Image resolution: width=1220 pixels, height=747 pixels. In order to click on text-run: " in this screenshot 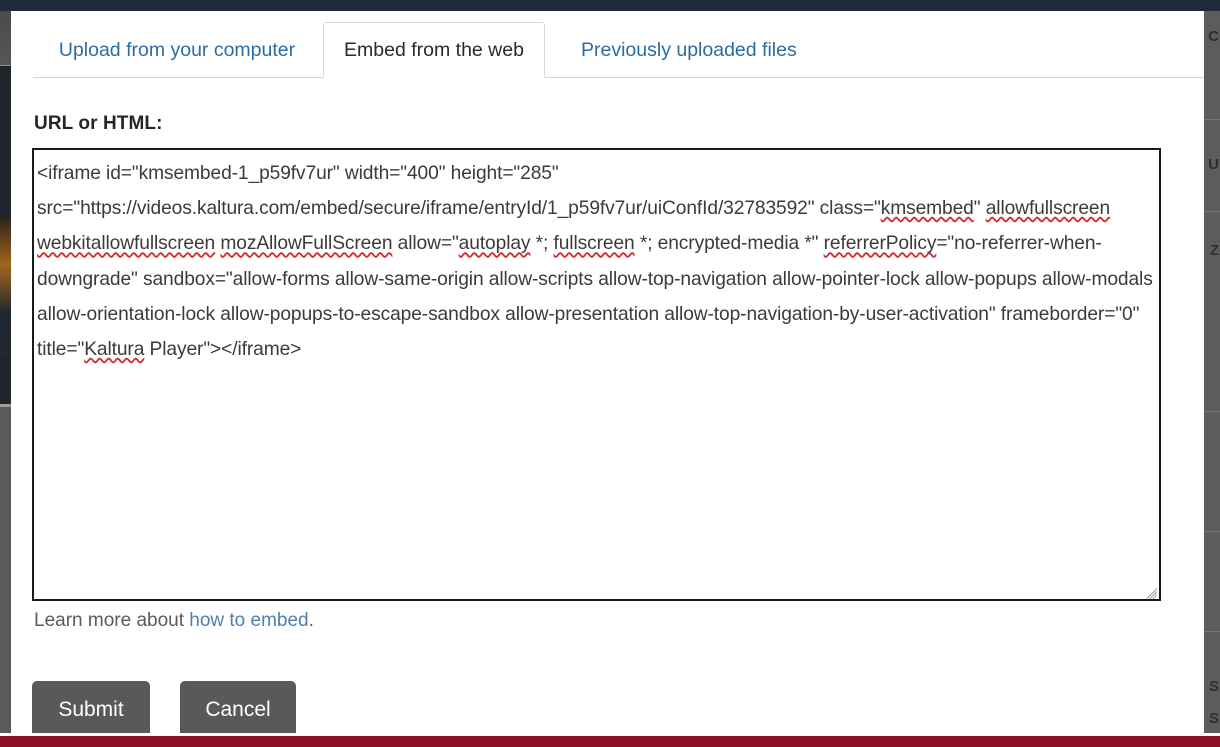, I will do `click(979, 209)`.